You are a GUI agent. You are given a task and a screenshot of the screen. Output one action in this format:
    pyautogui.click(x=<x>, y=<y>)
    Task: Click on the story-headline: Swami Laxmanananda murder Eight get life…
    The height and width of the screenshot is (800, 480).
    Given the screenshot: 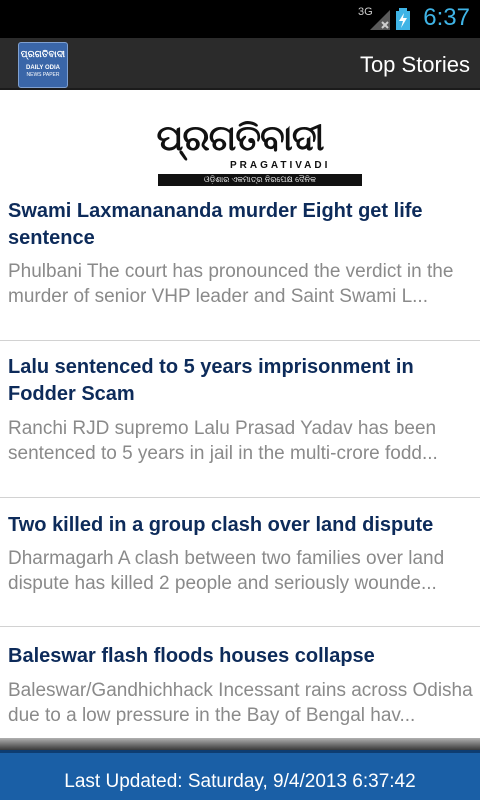 What is the action you would take?
    pyautogui.click(x=242, y=225)
    